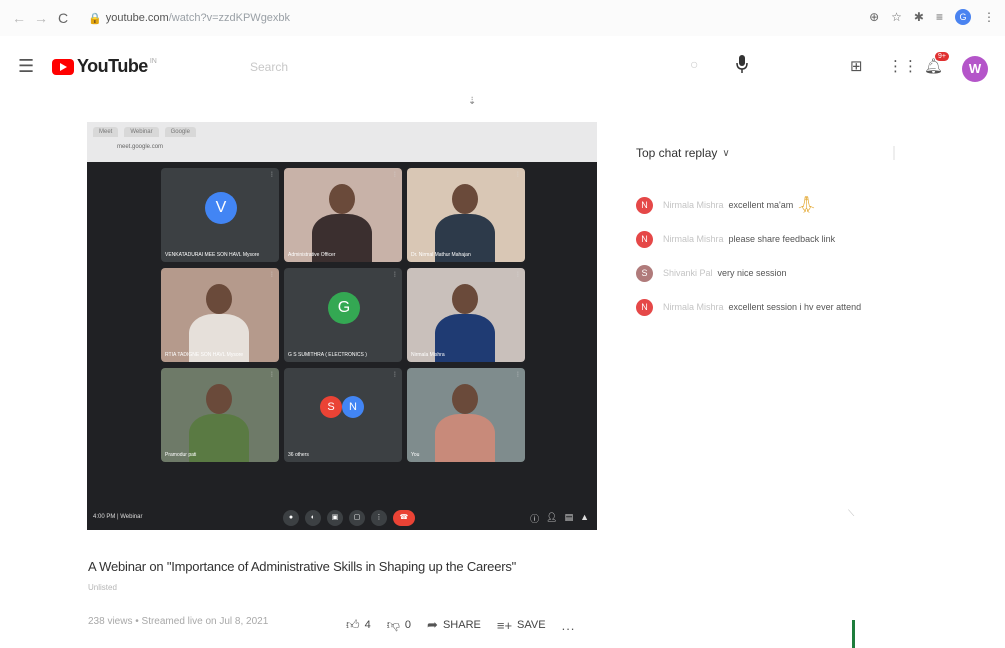 This screenshot has width=1005, height=648. I want to click on apps-grid-icon: ⋮⋮, so click(903, 66).